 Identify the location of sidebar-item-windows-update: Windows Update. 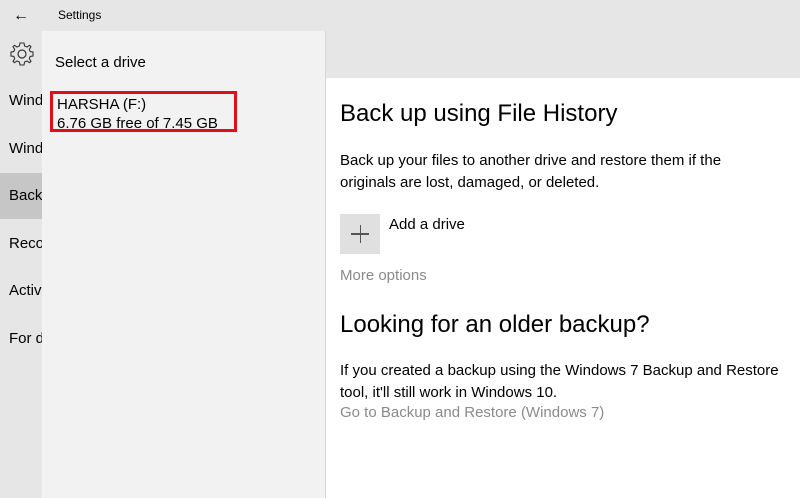
(21, 101).